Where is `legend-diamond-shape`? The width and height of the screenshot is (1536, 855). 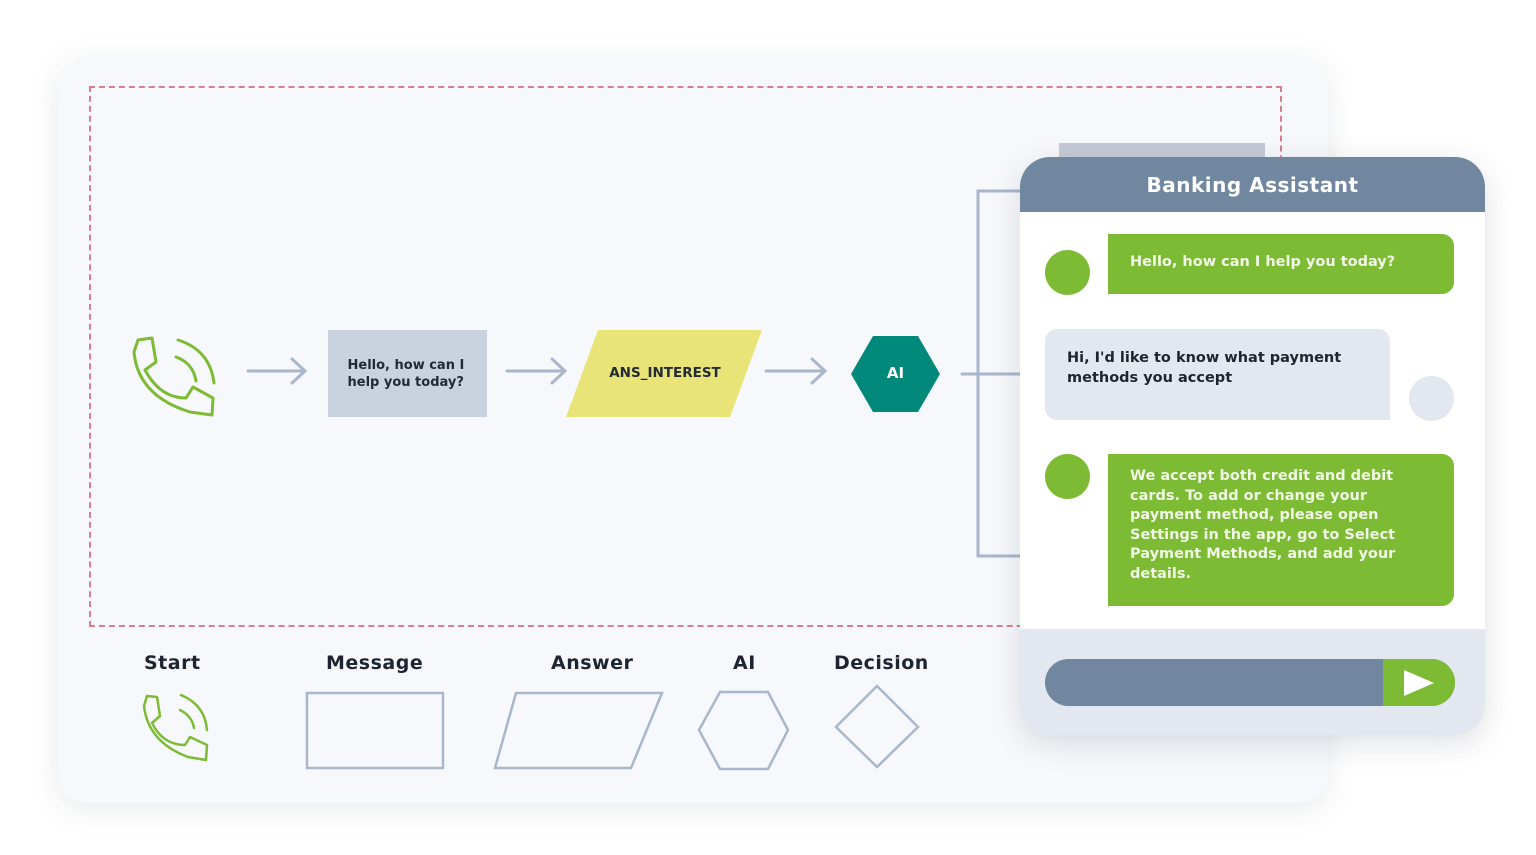
legend-diamond-shape is located at coordinates (877, 726).